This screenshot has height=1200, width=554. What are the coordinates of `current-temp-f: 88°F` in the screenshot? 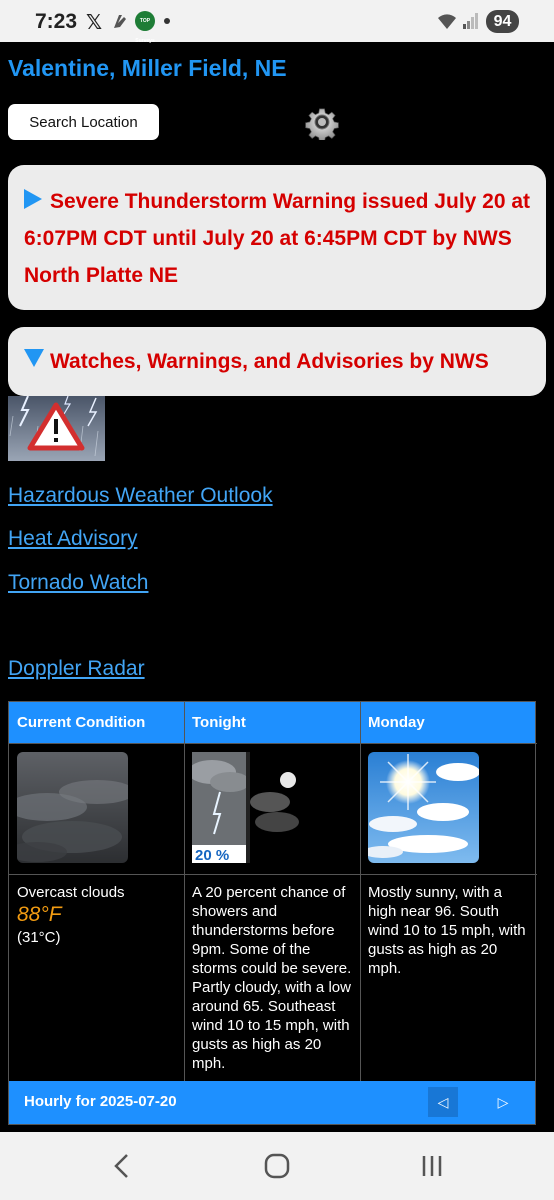 It's located at (39, 914).